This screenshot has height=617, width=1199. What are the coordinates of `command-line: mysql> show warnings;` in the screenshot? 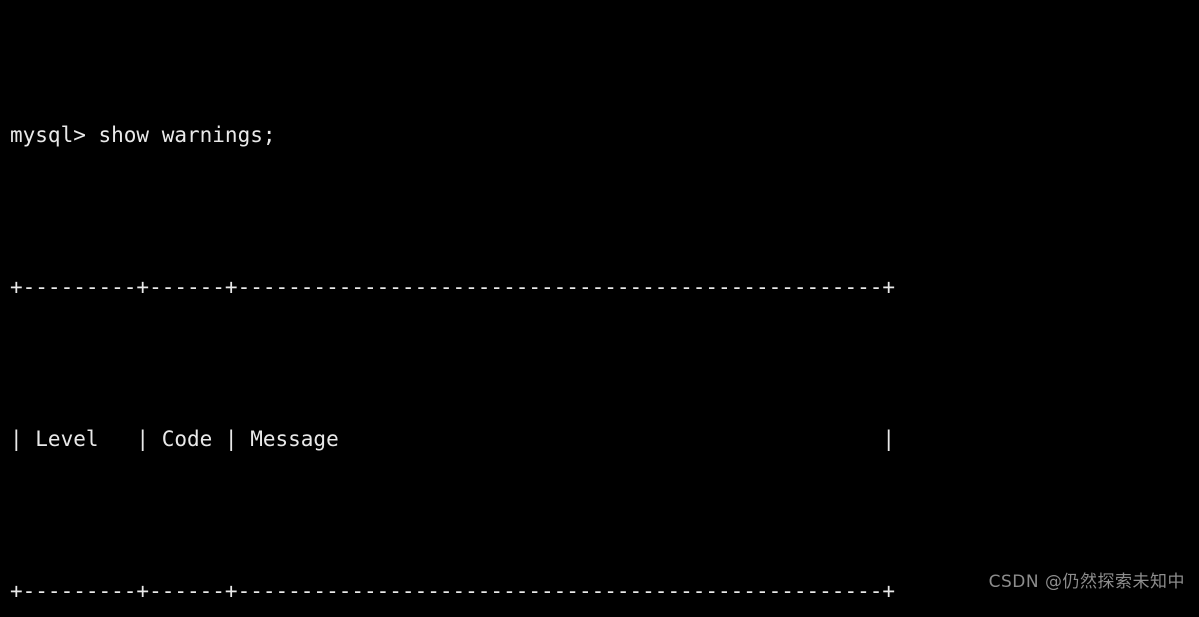 It's located at (143, 135).